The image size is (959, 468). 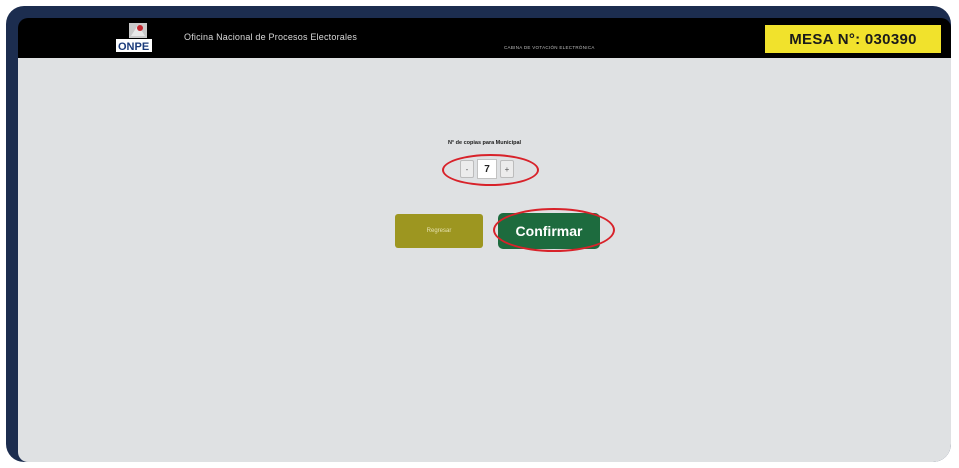 I want to click on confirm-button: Confirmar, so click(x=549, y=231).